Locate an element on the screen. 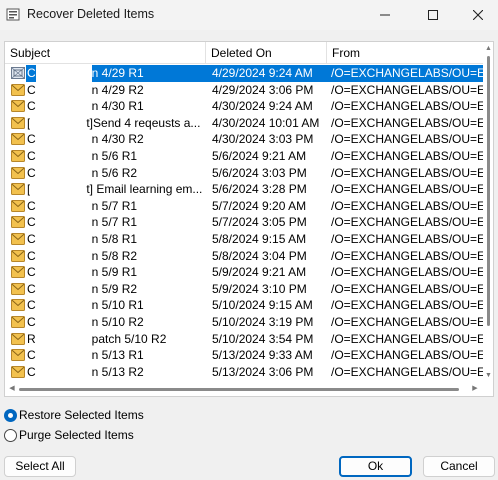  row-subject-end: n 5/10 R2 is located at coordinates (117, 322).